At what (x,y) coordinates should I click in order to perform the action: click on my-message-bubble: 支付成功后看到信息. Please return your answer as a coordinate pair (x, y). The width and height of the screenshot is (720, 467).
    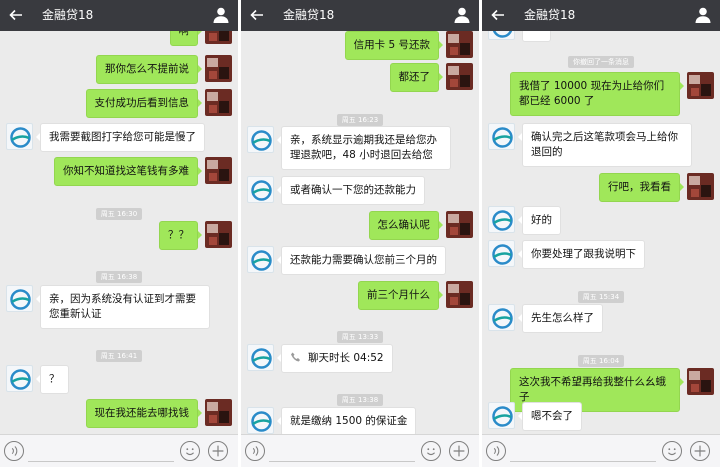
    Looking at the image, I should click on (143, 103).